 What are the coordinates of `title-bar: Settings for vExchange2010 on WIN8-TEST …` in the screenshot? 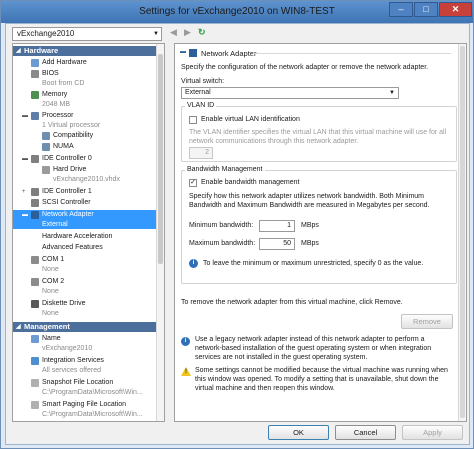 It's located at (237, 12).